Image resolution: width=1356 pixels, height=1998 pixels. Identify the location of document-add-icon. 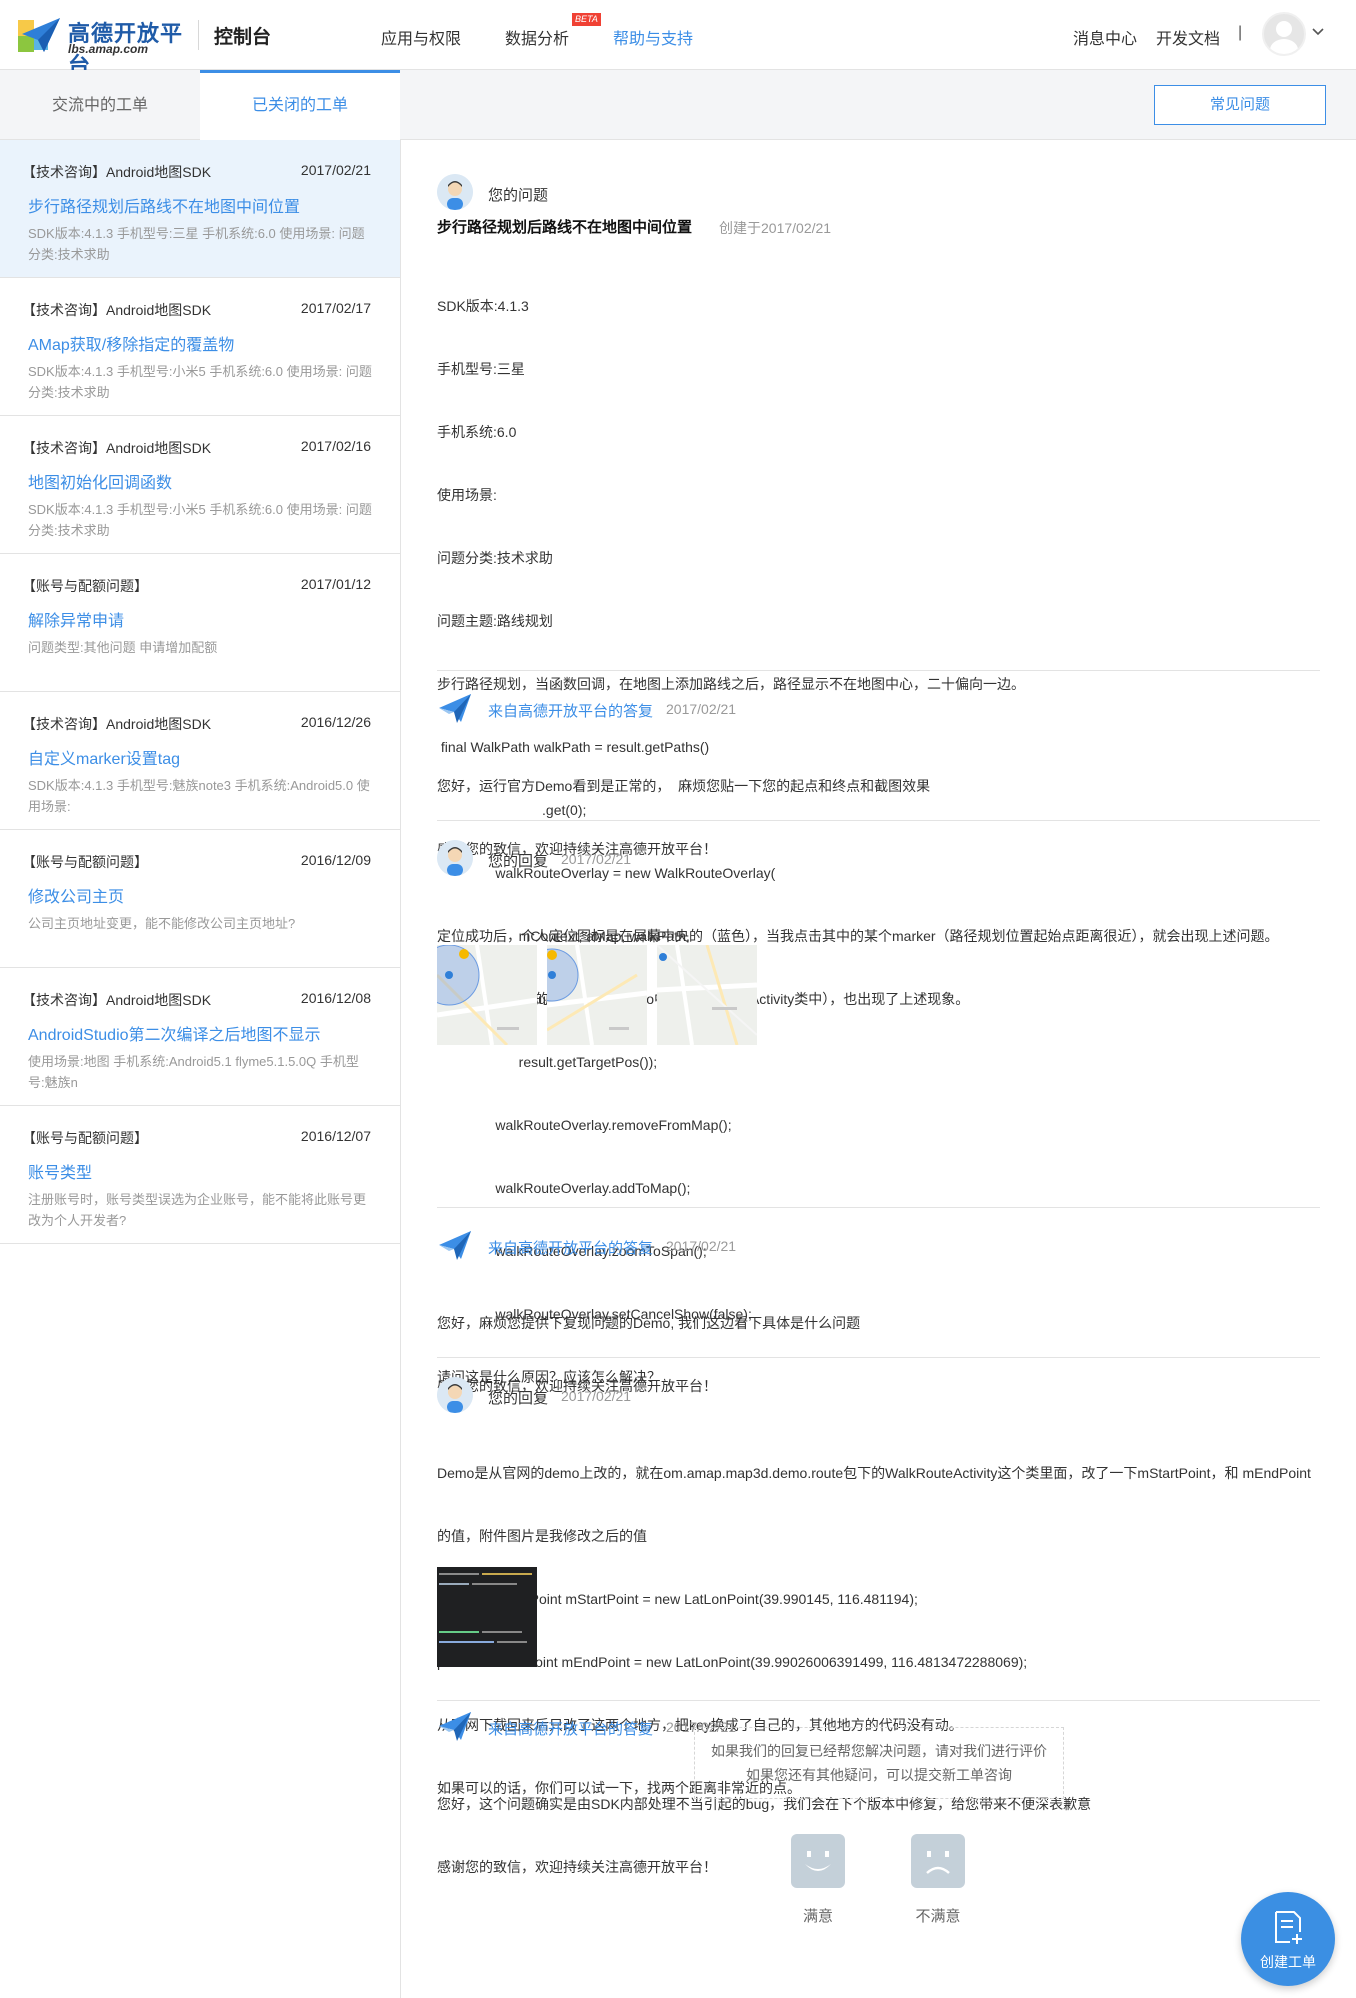
(1288, 1927).